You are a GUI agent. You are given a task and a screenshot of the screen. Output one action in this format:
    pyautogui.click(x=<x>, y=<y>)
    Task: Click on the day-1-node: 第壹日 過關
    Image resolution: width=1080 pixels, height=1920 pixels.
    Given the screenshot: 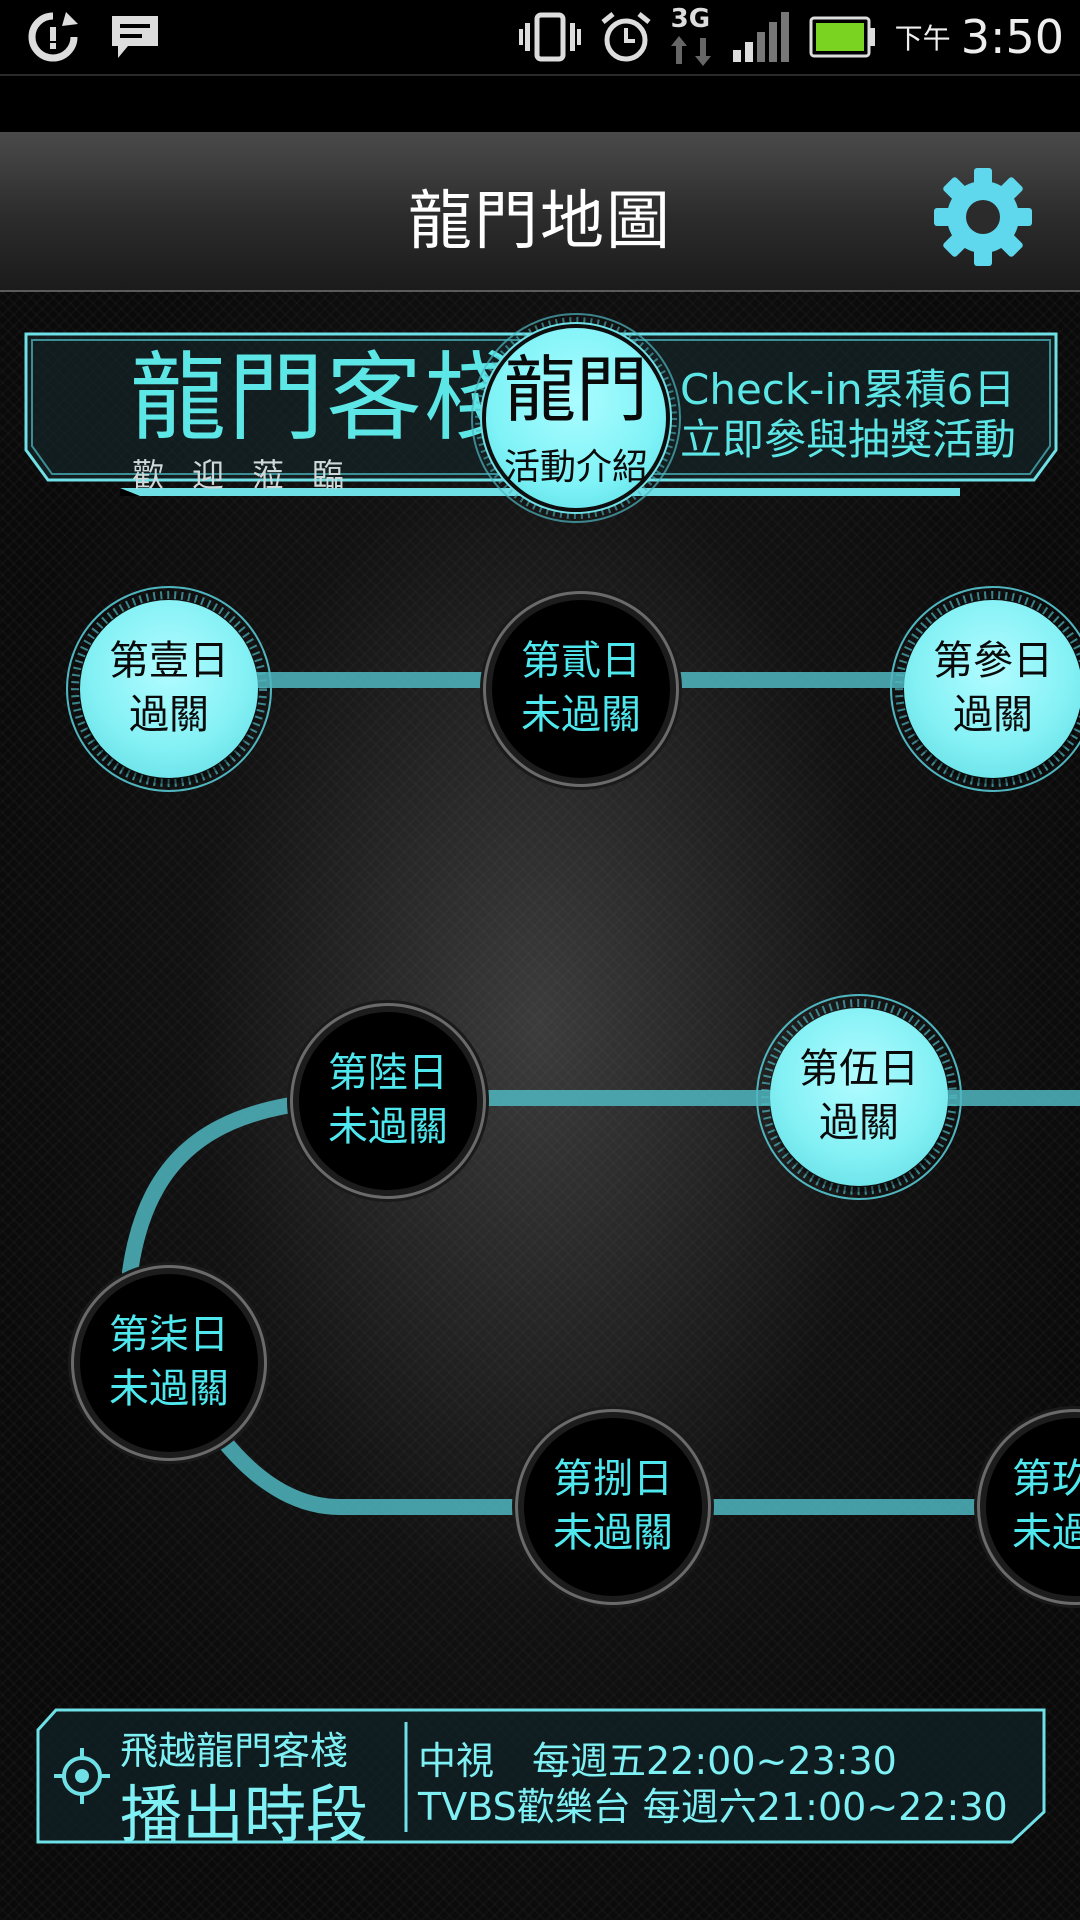 What is the action you would take?
    pyautogui.click(x=169, y=689)
    